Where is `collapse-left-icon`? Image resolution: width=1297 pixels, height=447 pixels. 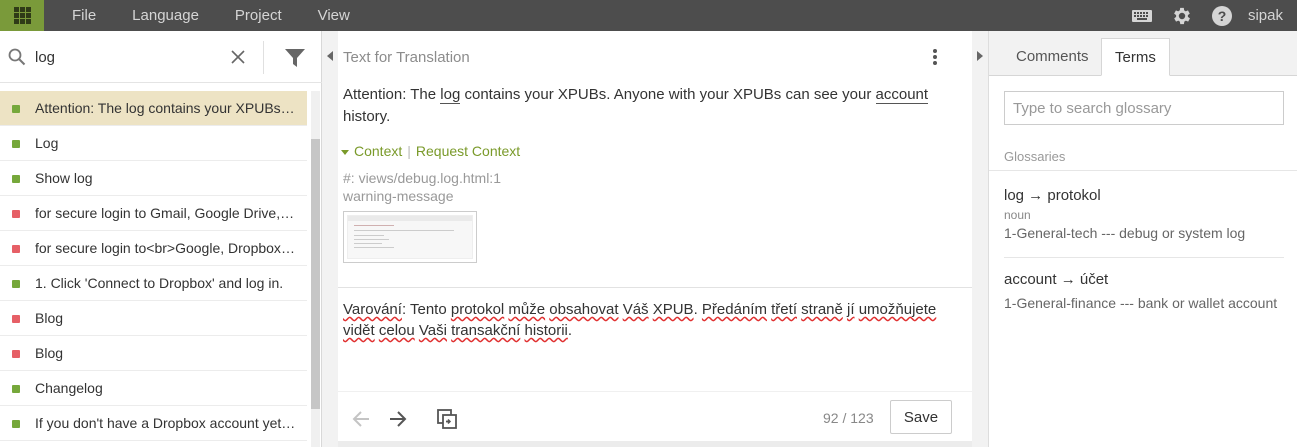
collapse-left-icon is located at coordinates (330, 56).